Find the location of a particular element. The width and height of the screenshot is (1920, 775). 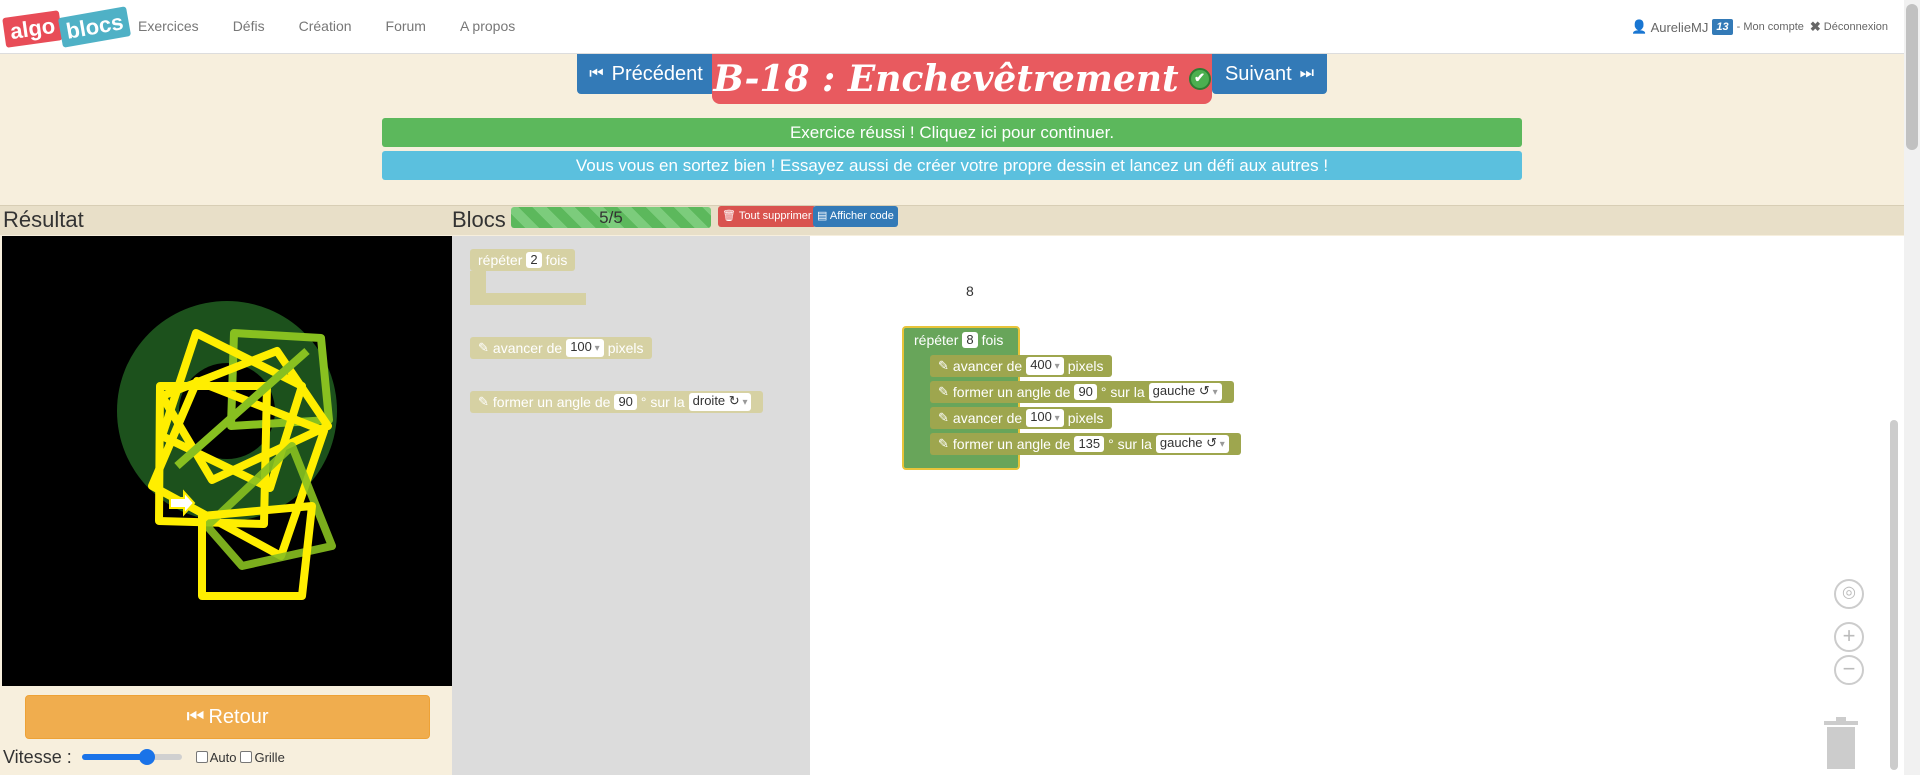

skip-forward-icon: ⏭ is located at coordinates (1307, 73).